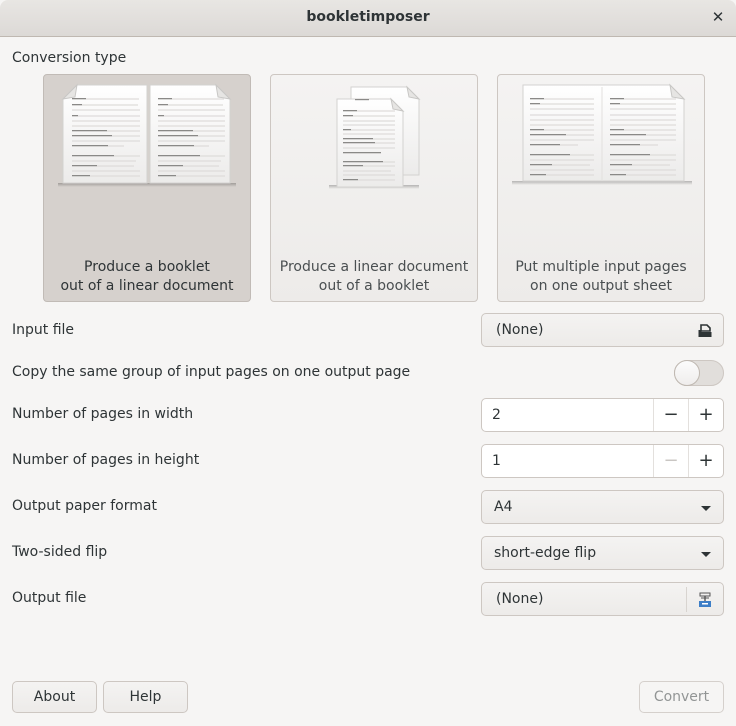  What do you see at coordinates (374, 267) in the screenshot?
I see `caption-line-1: Produce a linear document` at bounding box center [374, 267].